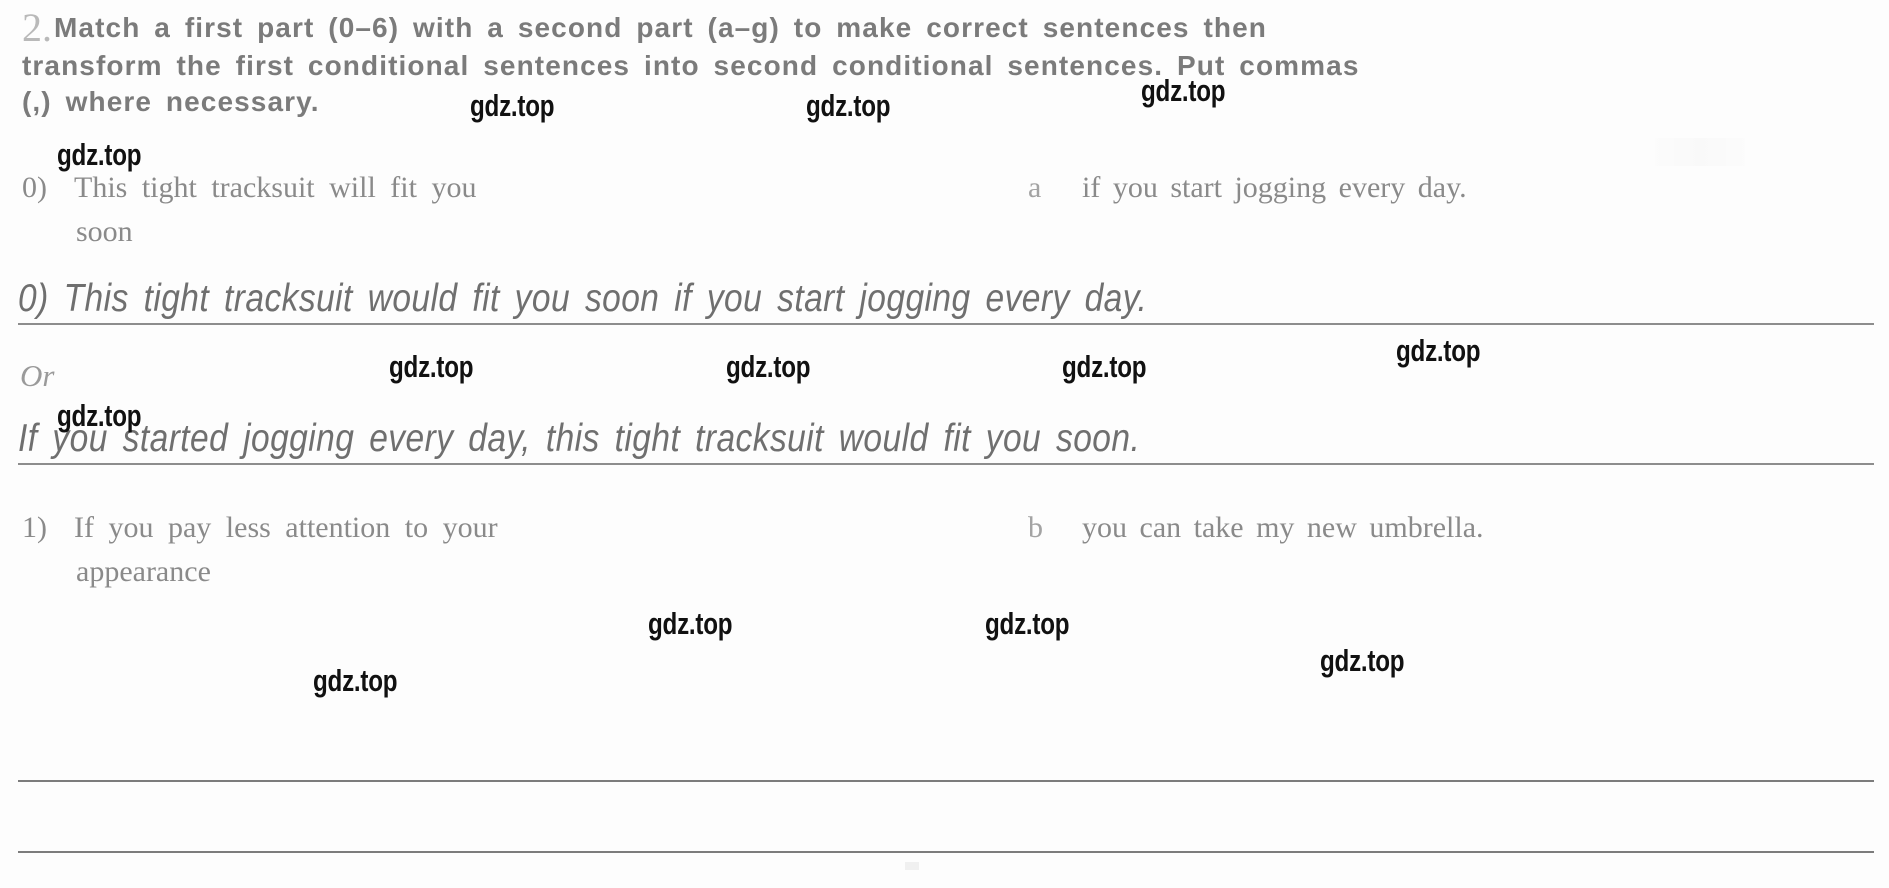 This screenshot has height=888, width=1889. I want to click on watermark-1: gdz.top, so click(848, 105).